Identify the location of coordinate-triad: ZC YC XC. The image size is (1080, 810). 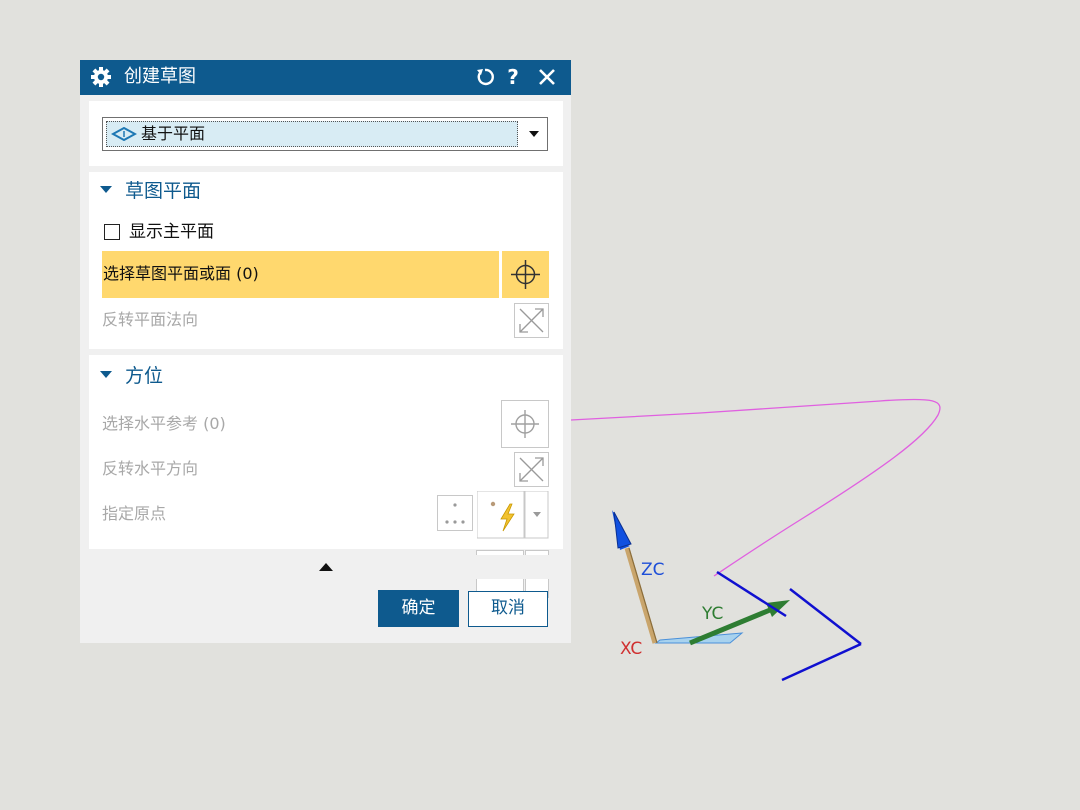
(701, 584).